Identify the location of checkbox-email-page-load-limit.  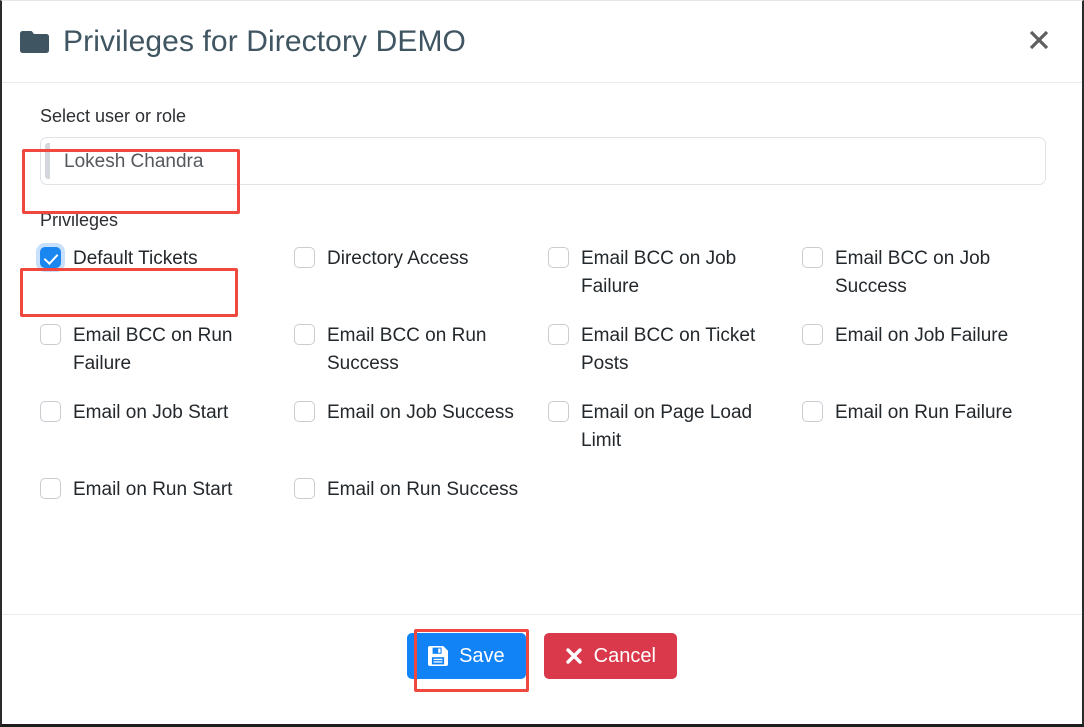
(558, 412).